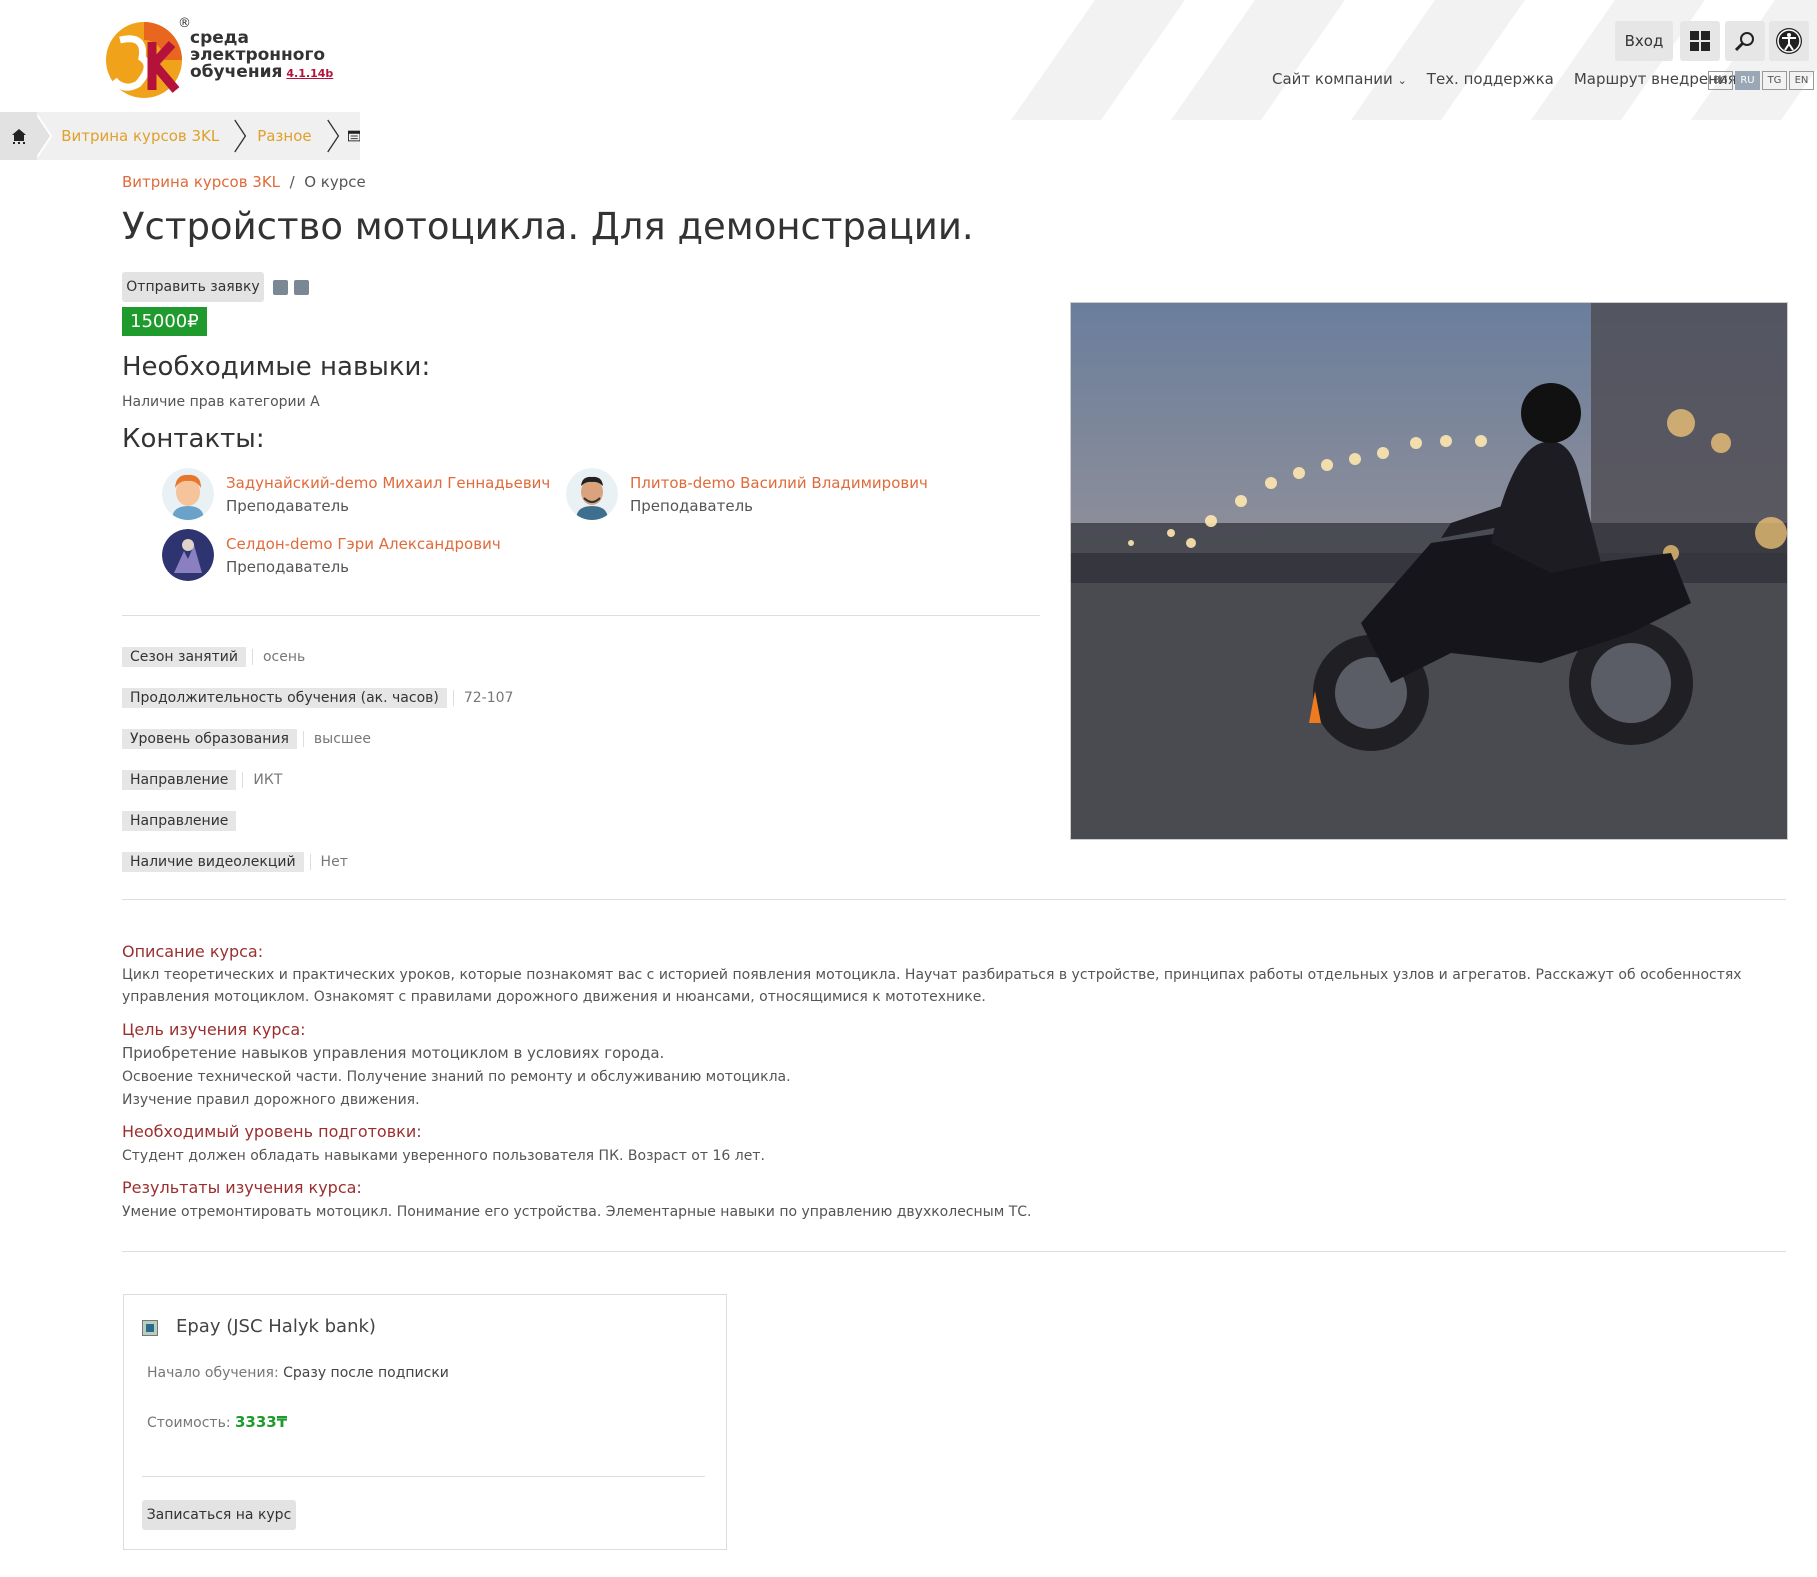  What do you see at coordinates (201, 182) in the screenshot?
I see `sub-breadcrumb-link: Витрина курсов 3KL` at bounding box center [201, 182].